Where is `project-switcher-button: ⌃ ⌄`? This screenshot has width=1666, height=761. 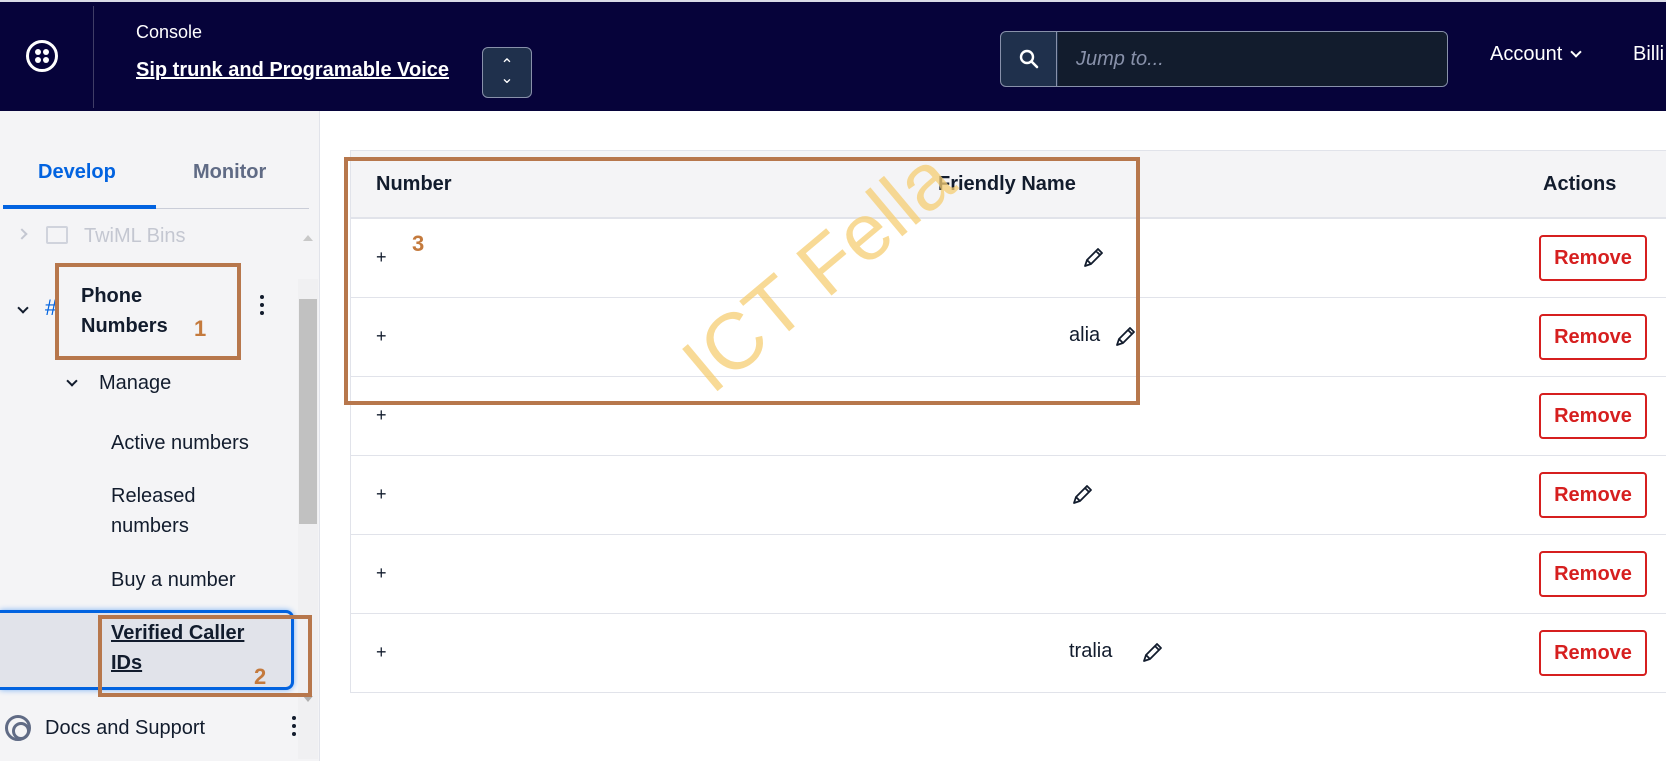
project-switcher-button: ⌃ ⌄ is located at coordinates (507, 72).